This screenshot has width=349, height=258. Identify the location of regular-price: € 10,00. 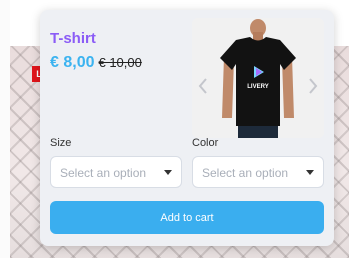
(120, 62).